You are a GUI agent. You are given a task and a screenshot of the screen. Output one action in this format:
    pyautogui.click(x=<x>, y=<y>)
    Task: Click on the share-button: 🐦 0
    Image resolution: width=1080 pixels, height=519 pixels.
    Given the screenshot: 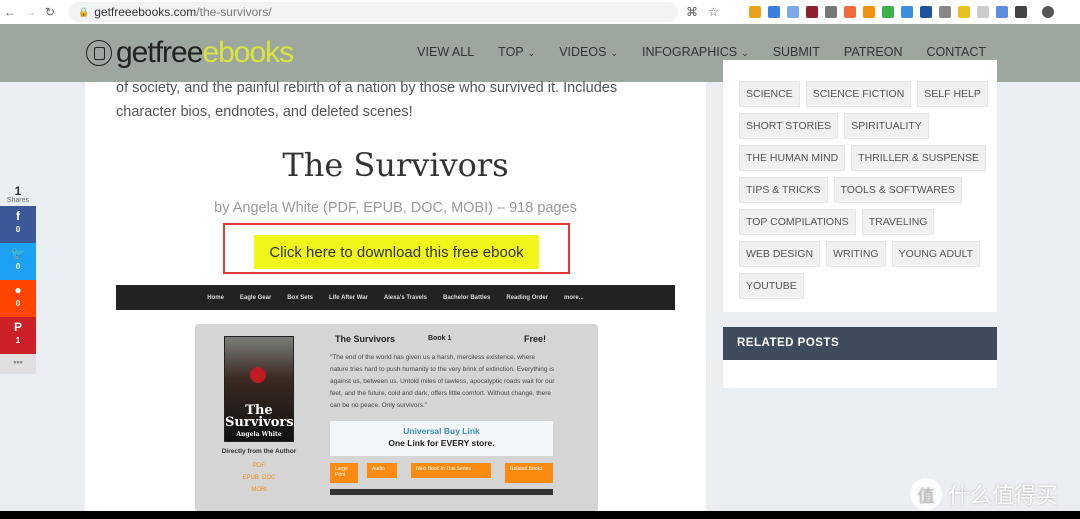 What is the action you would take?
    pyautogui.click(x=18, y=261)
    